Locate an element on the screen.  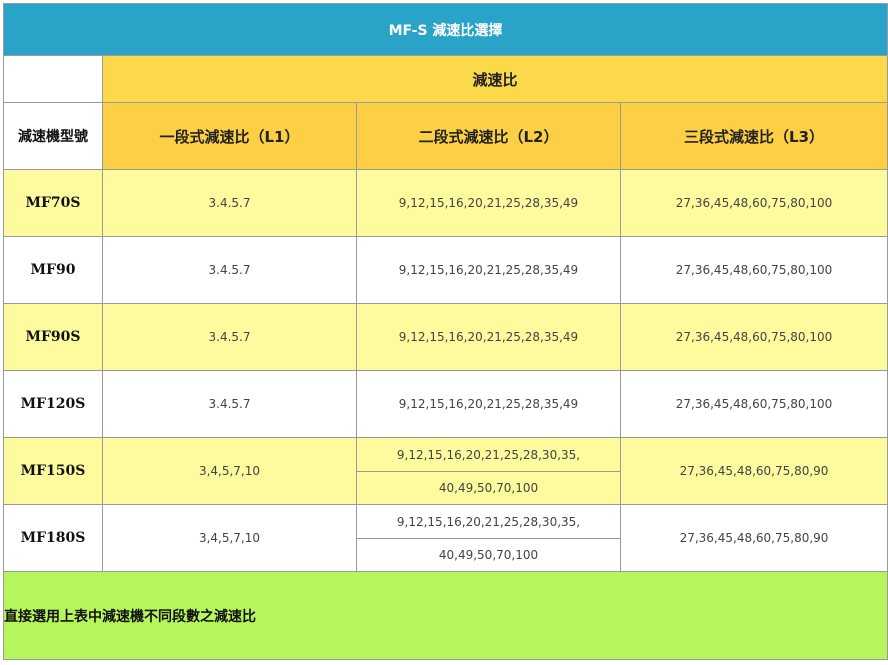
table-title: MF-S 減速比選擇 is located at coordinates (445, 29).